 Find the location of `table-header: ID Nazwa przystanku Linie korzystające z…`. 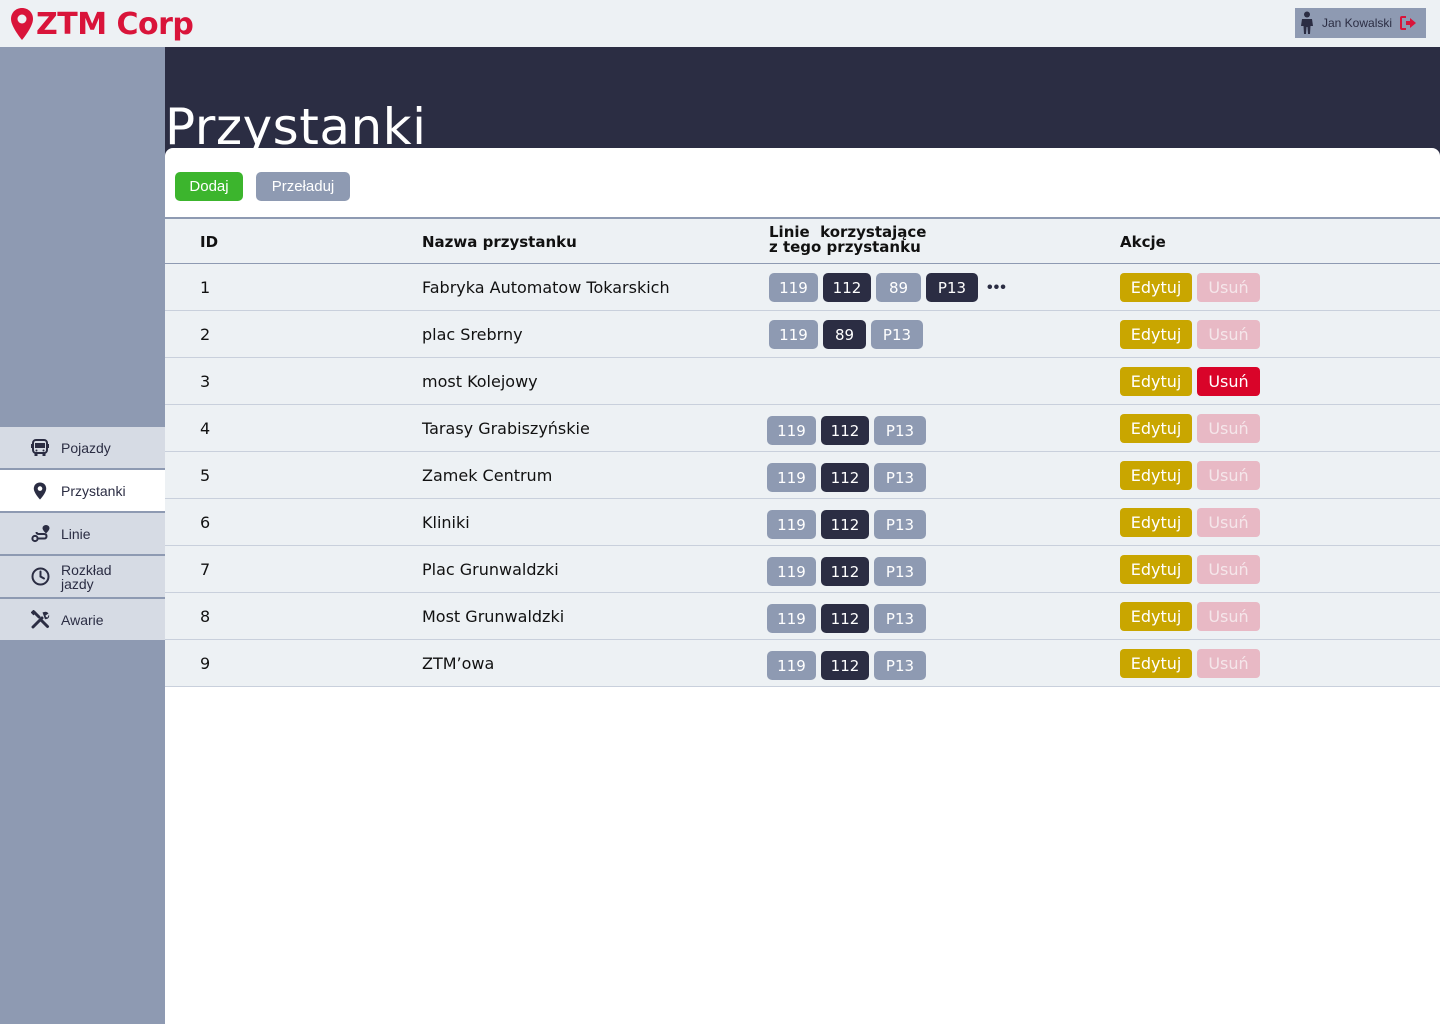

table-header: ID Nazwa przystanku Linie korzystające z… is located at coordinates (802, 240).